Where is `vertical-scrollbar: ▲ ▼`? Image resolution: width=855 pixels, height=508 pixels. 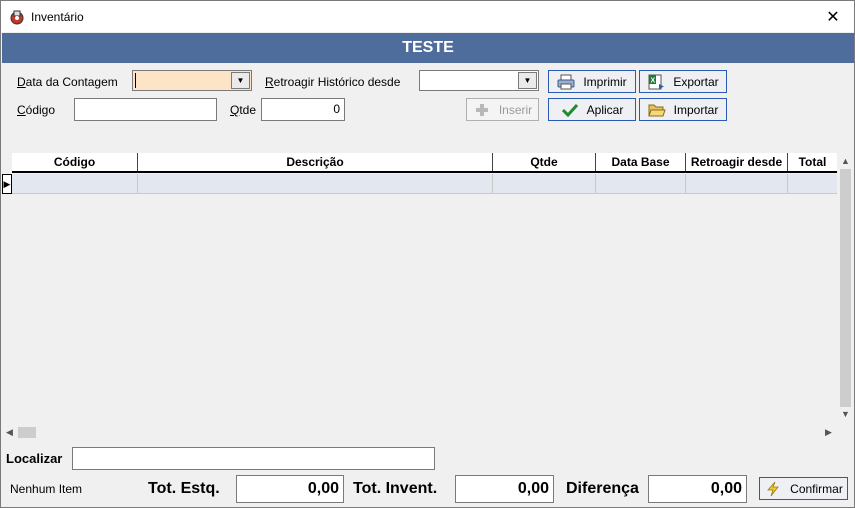
vertical-scrollbar: ▲ ▼ is located at coordinates (845, 288).